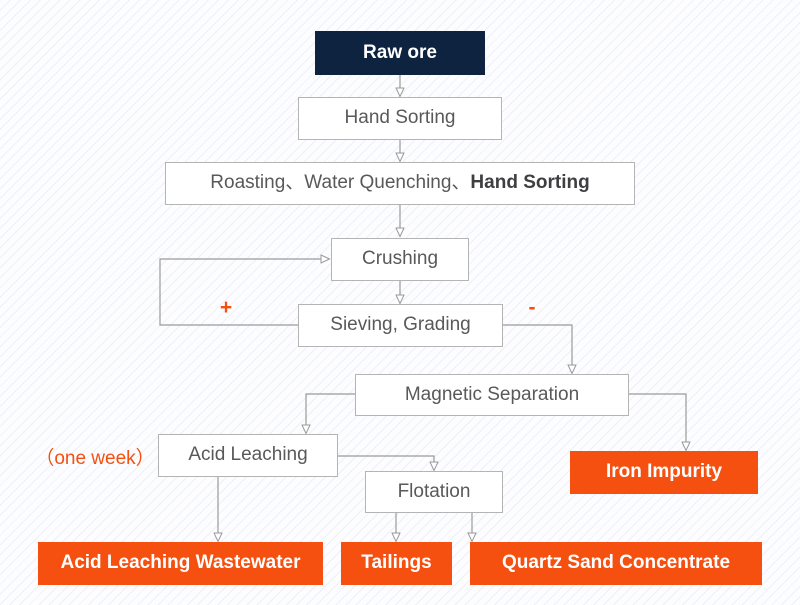  I want to click on node-magnetic-separation-label: Magnetic Separation, so click(492, 394).